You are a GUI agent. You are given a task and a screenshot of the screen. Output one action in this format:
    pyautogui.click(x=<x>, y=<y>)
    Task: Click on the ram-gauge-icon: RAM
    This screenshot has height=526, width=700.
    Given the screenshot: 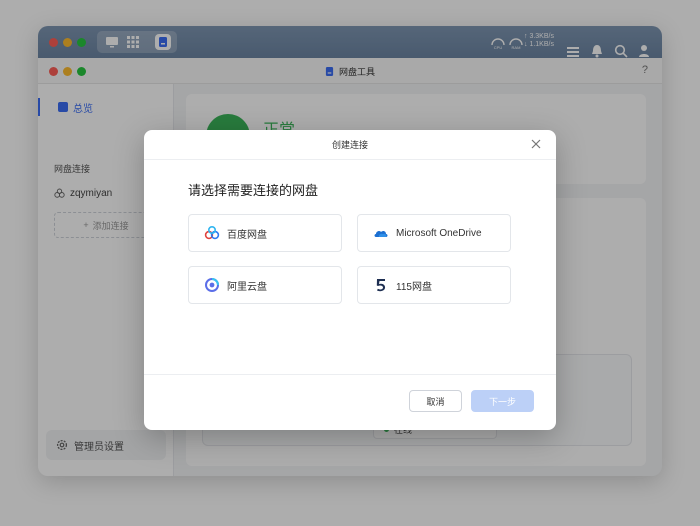 What is the action you would take?
    pyautogui.click(x=516, y=42)
    